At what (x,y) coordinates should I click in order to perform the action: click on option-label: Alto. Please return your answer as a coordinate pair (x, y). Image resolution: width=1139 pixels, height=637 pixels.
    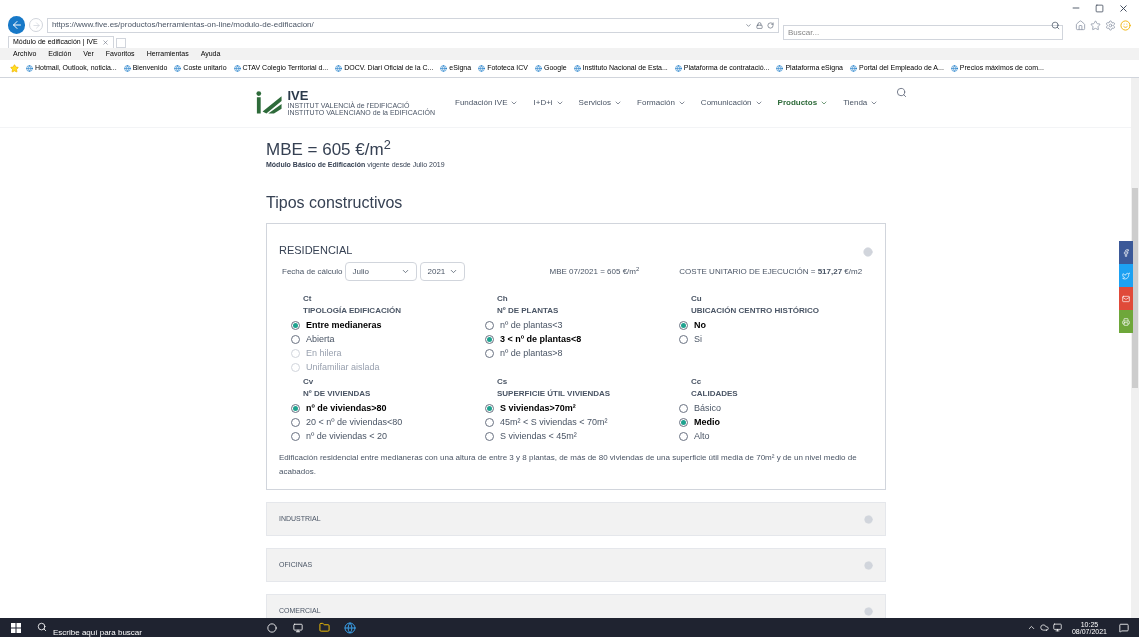
    Looking at the image, I should click on (702, 436).